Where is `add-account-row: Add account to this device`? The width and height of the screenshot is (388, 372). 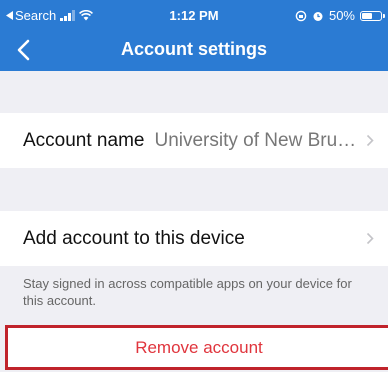 add-account-row: Add account to this device is located at coordinates (194, 238).